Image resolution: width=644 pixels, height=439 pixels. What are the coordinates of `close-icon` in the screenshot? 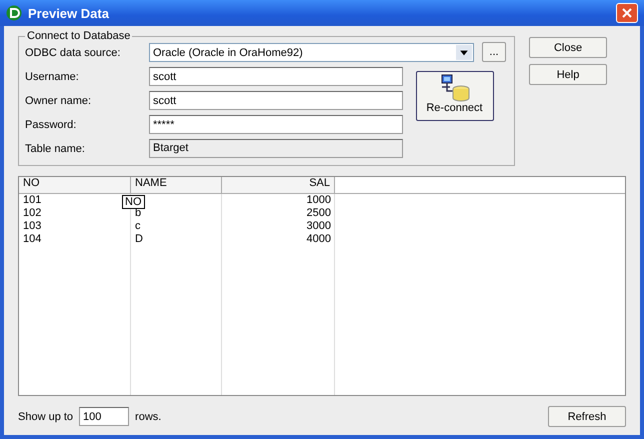 It's located at (627, 13).